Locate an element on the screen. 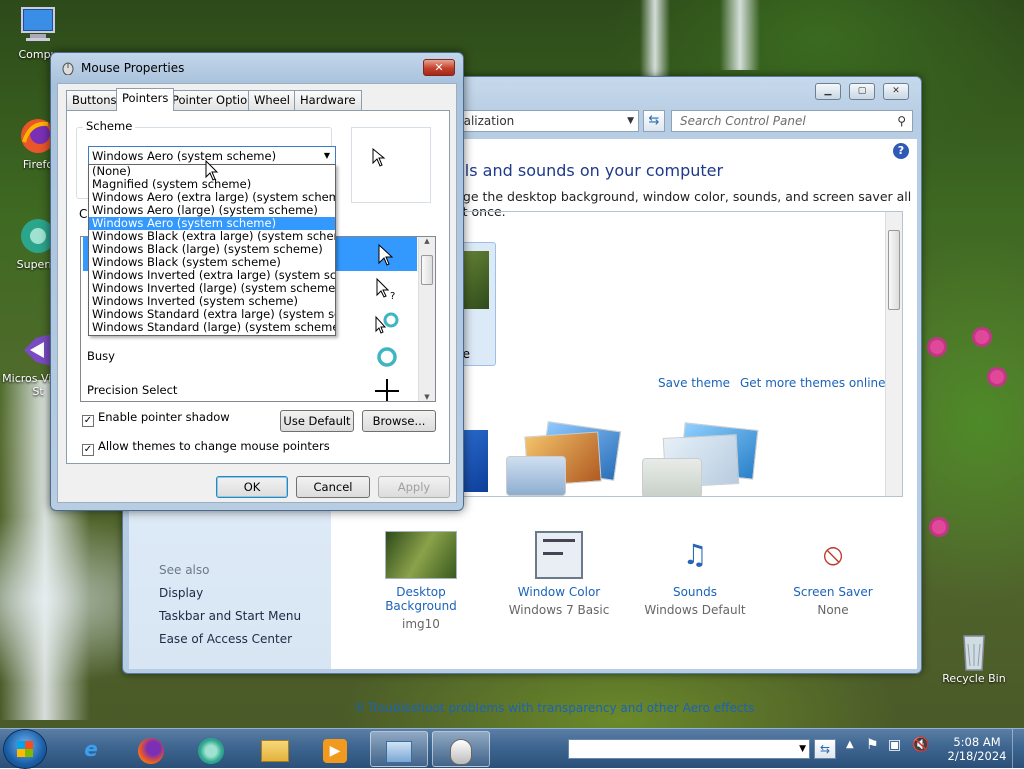  tab-pointers: Pointers is located at coordinates (145, 99).